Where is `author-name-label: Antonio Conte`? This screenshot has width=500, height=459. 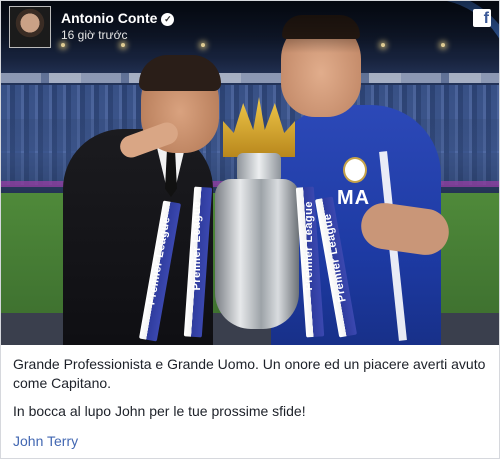 author-name-label: Antonio Conte is located at coordinates (109, 18).